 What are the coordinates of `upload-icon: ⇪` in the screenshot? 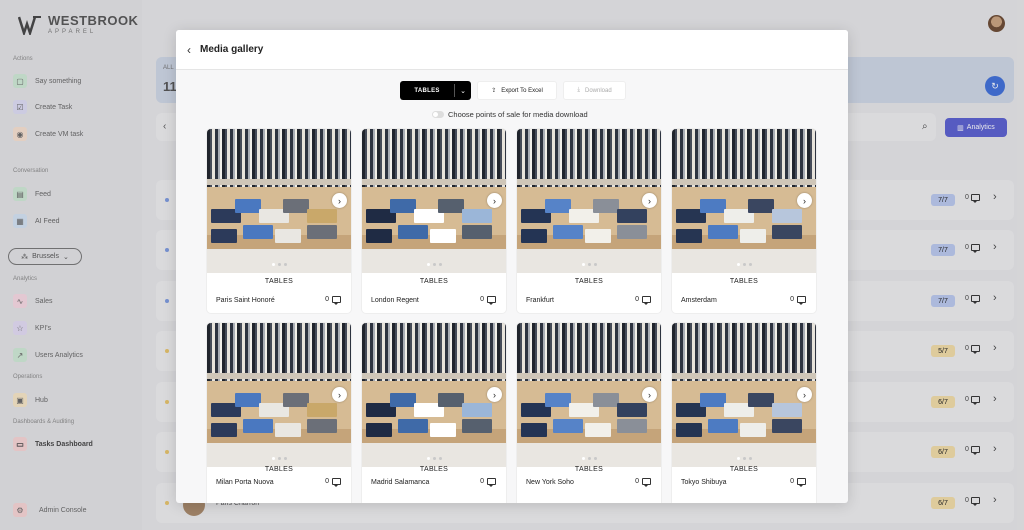 It's located at (494, 91).